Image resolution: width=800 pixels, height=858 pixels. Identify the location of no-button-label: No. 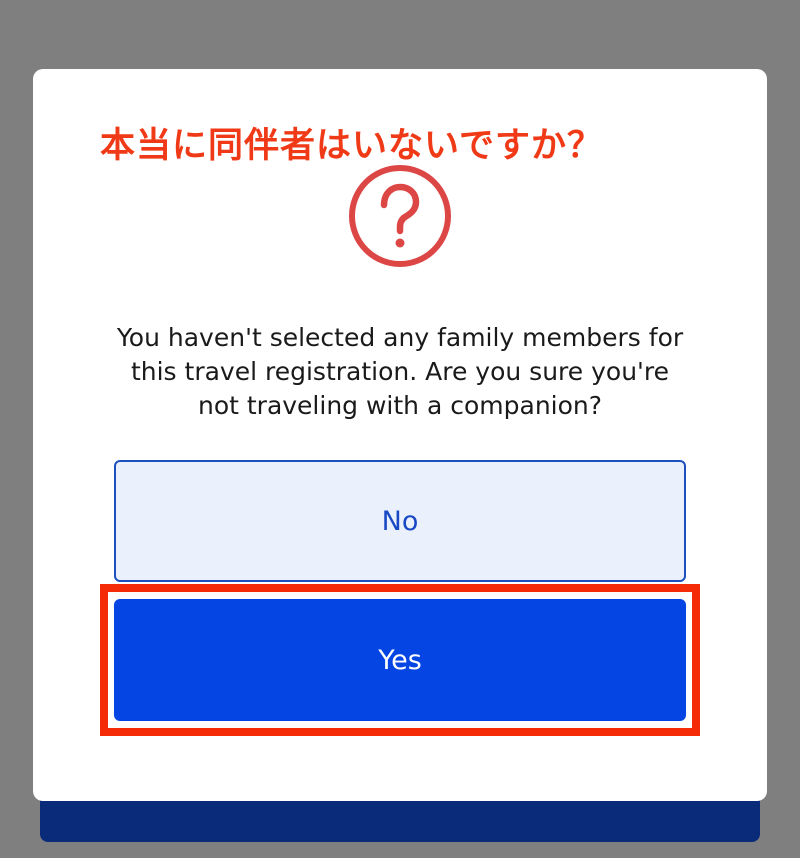
(400, 521).